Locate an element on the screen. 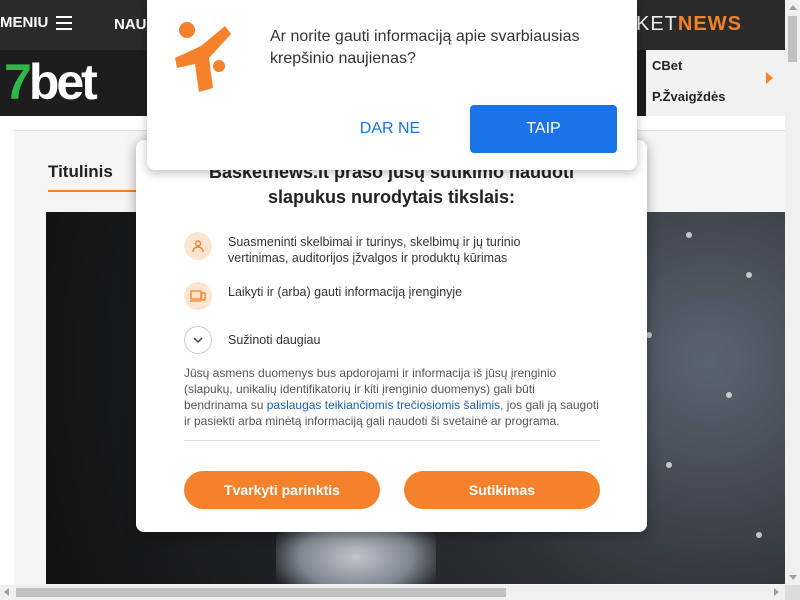 This screenshot has height=600, width=800. scrollbar-corner is located at coordinates (792, 592).